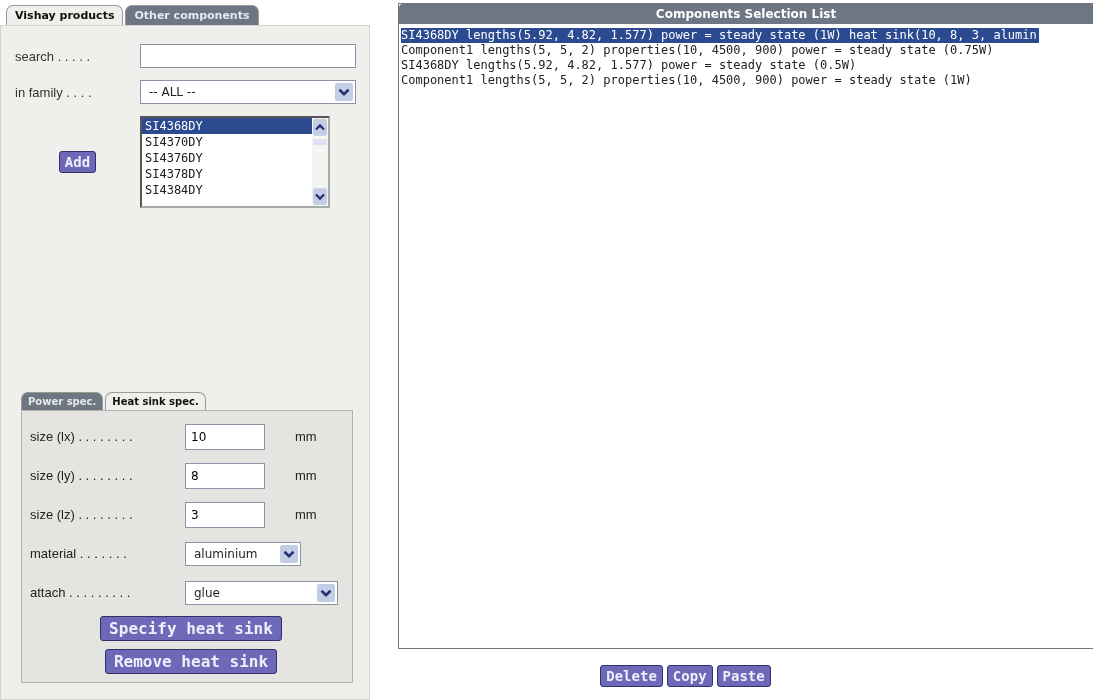 The height and width of the screenshot is (700, 1093). What do you see at coordinates (243, 553) in the screenshot?
I see `dropdown: aluminium` at bounding box center [243, 553].